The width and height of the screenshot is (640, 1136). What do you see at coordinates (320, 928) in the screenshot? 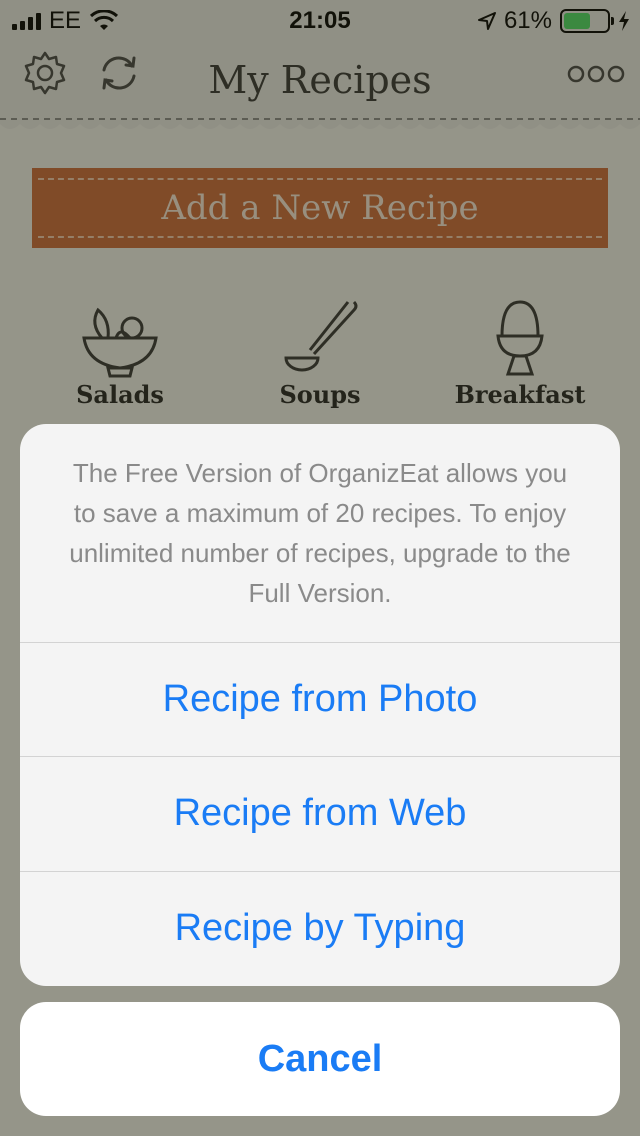
I see `recipe-by-typing-button: Recipe by Typing` at bounding box center [320, 928].